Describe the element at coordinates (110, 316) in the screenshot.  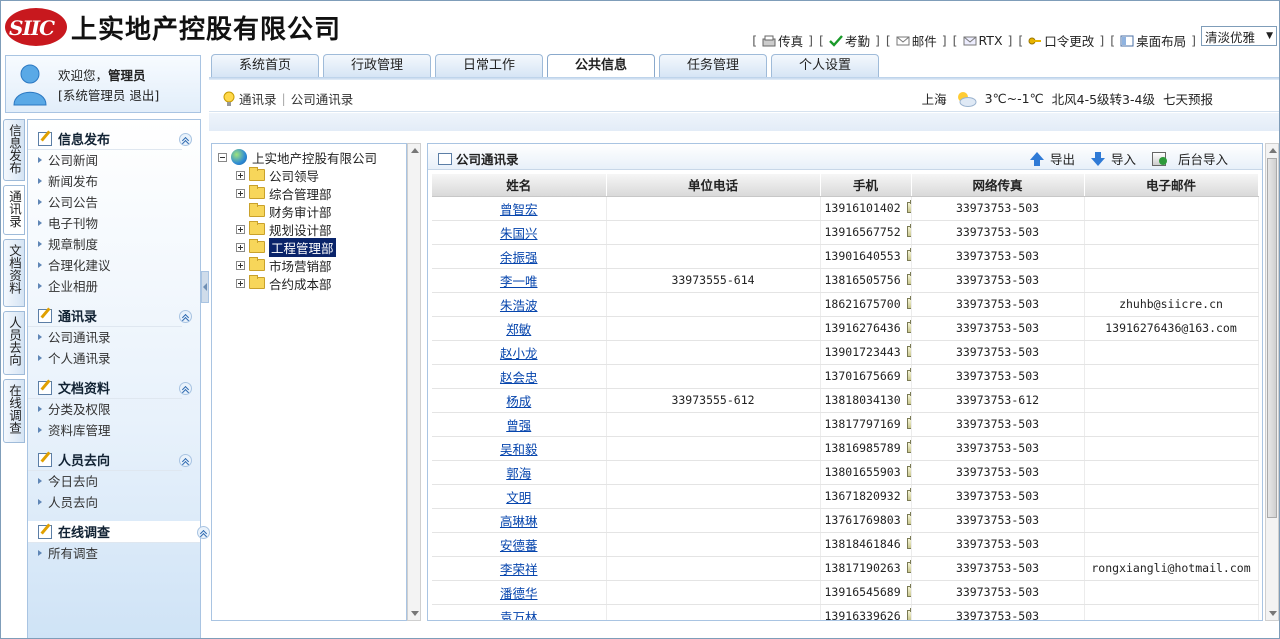
I see `sidebar-group-header: 通讯录` at that location.